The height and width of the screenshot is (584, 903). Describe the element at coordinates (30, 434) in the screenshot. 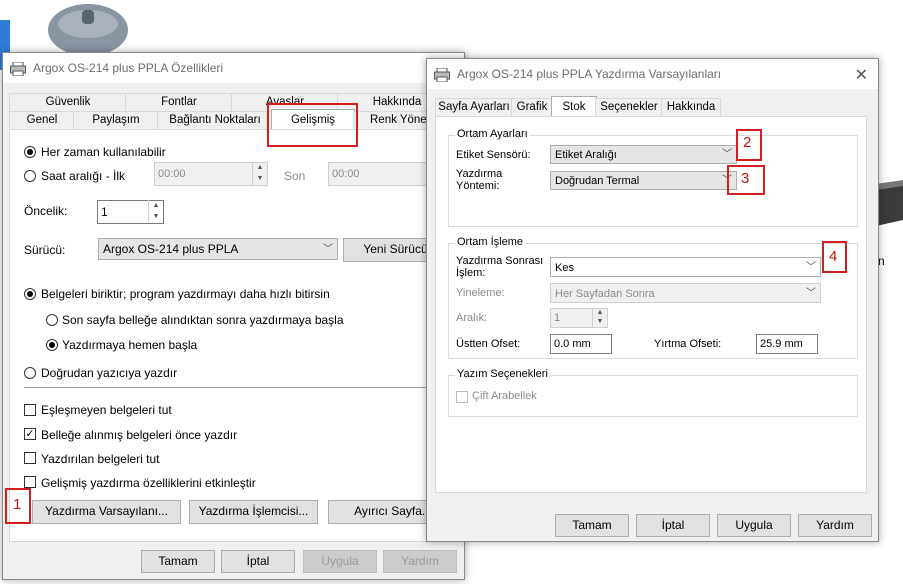

I see `print-spooled-first-checkbox: ✓` at that location.